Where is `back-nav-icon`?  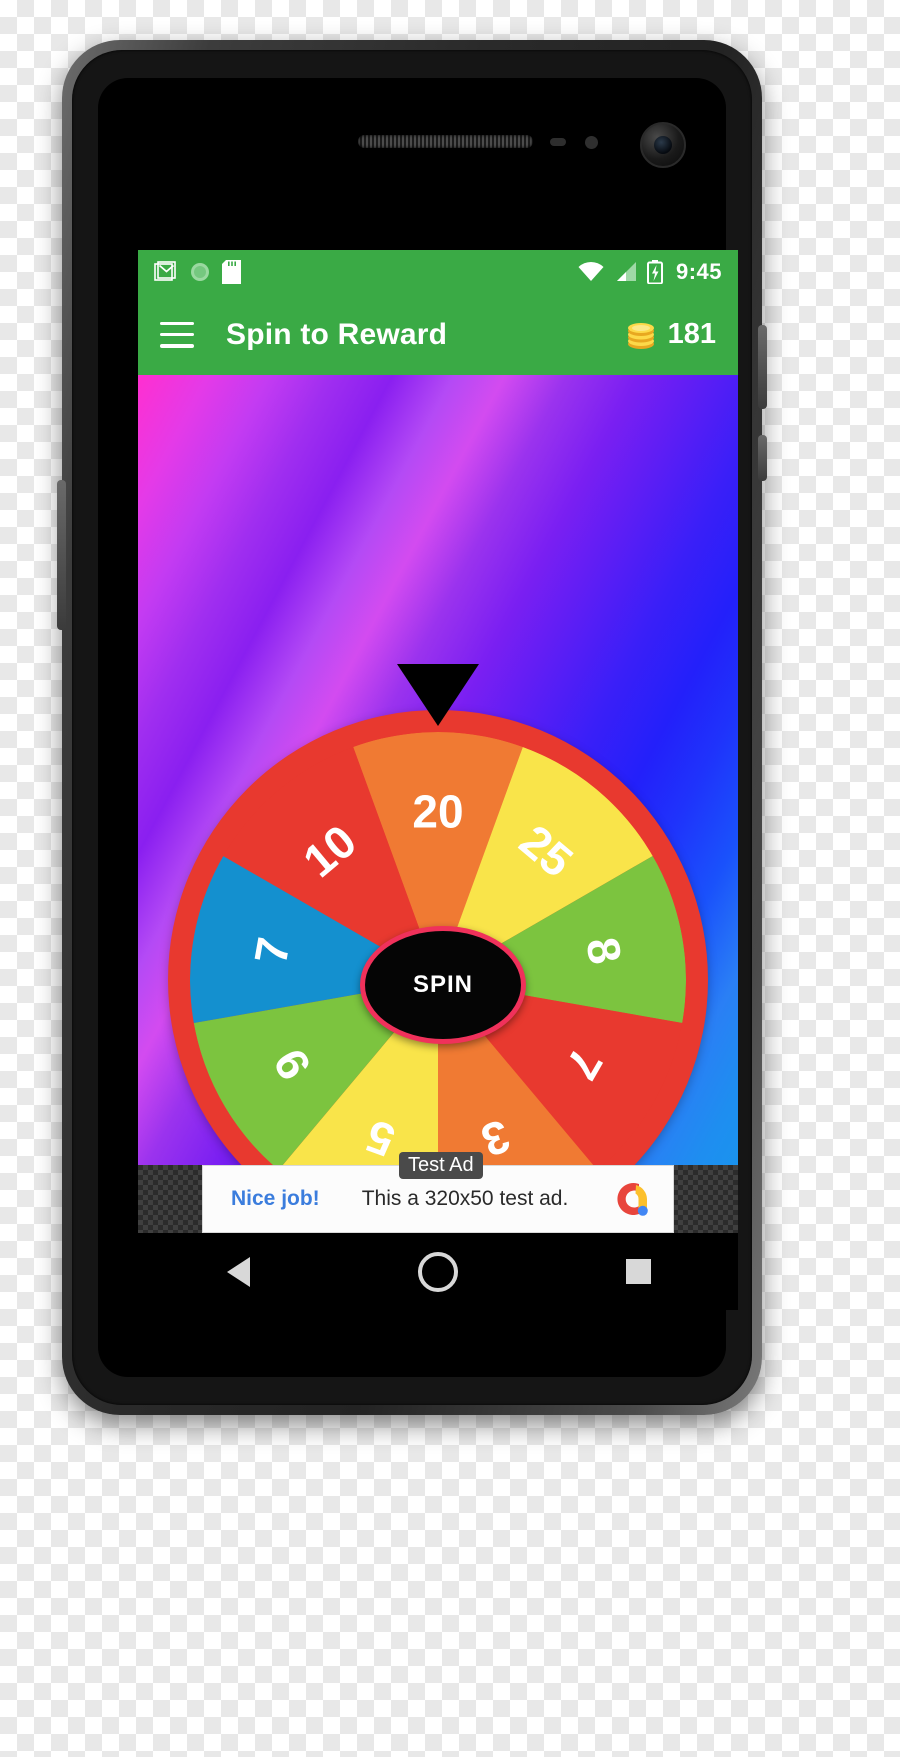
back-nav-icon is located at coordinates (238, 1272).